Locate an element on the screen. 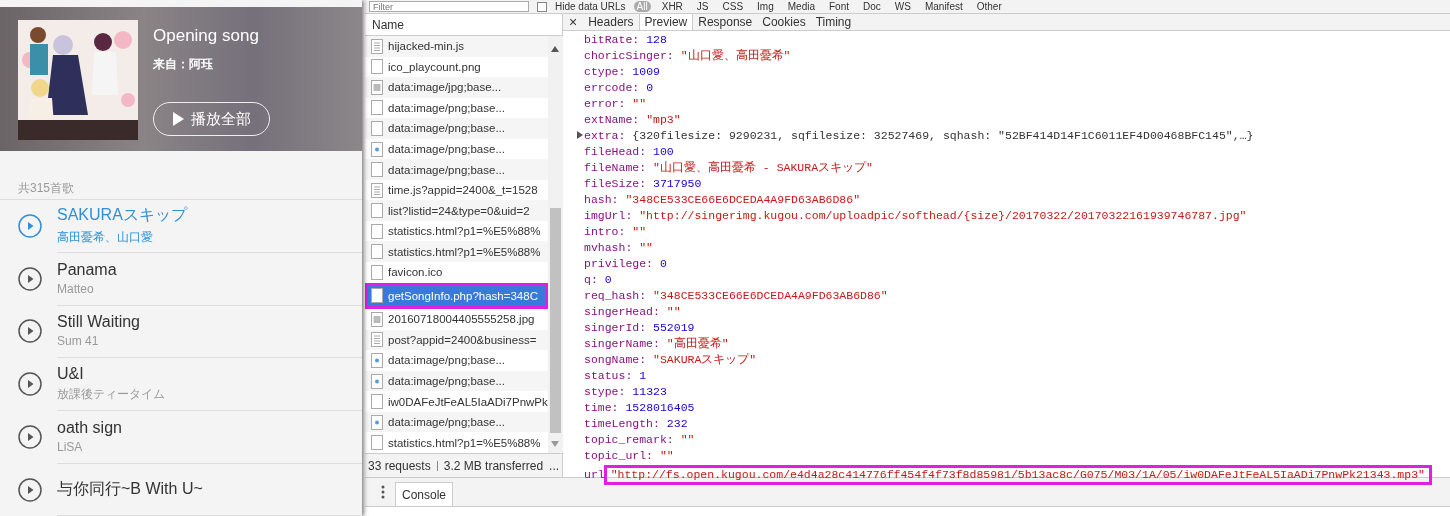 This screenshot has height=516, width=1450. song-title: U&I is located at coordinates (71, 373).